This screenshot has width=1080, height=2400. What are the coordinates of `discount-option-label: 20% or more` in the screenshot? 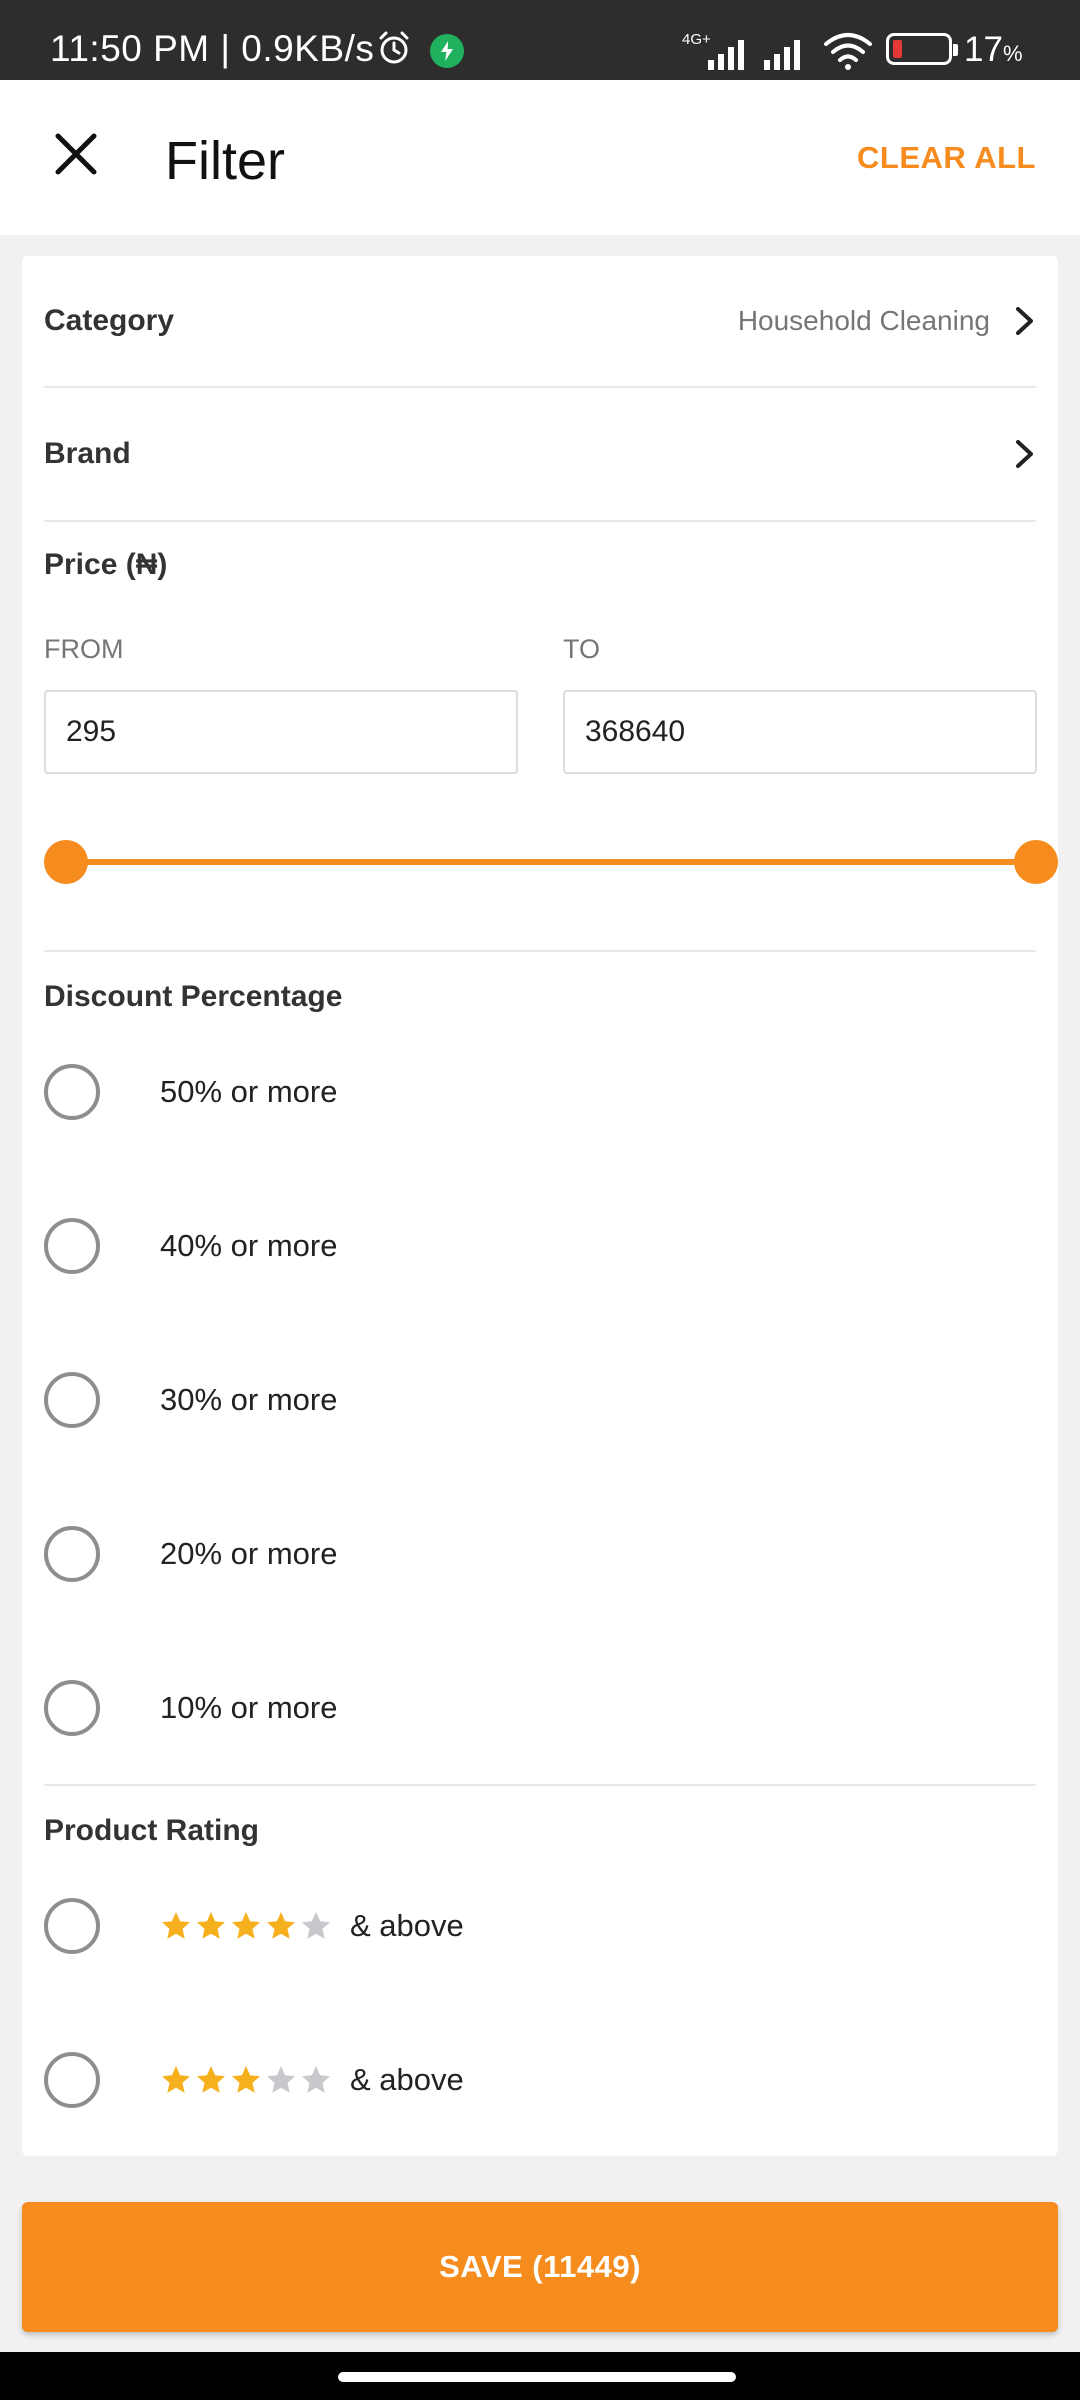 It's located at (249, 1553).